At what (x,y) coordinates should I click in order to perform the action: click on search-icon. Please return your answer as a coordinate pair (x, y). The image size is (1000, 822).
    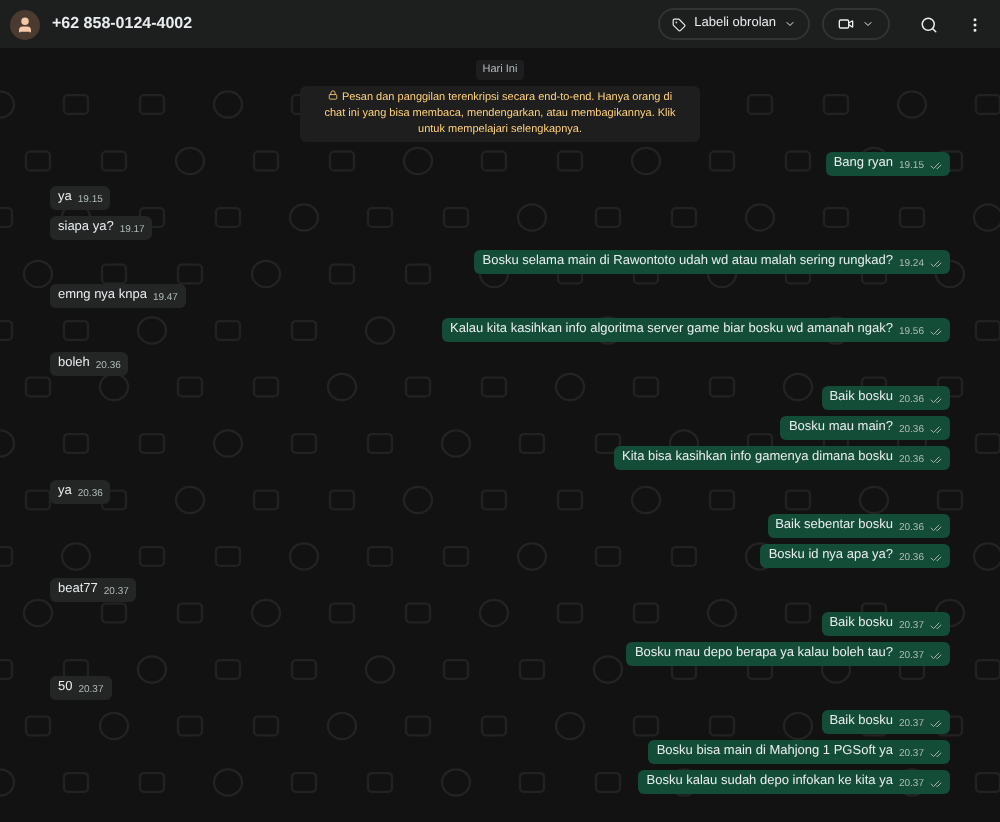
    Looking at the image, I should click on (929, 24).